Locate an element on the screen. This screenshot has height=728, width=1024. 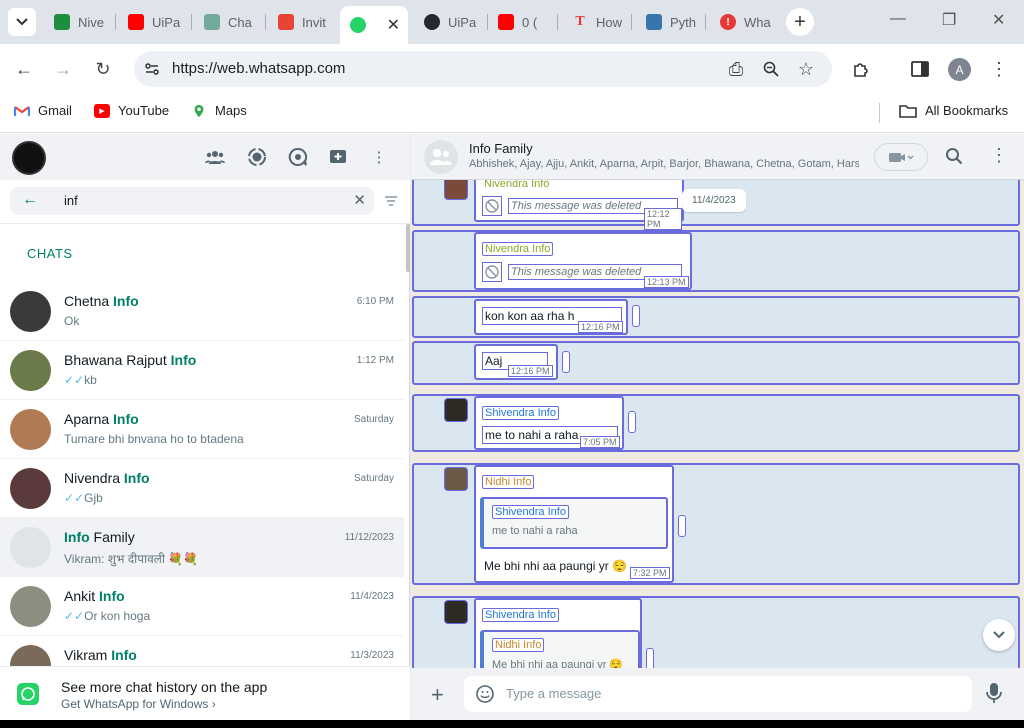
all-bookmarks: All Bookmarks is located at coordinates (953, 110).